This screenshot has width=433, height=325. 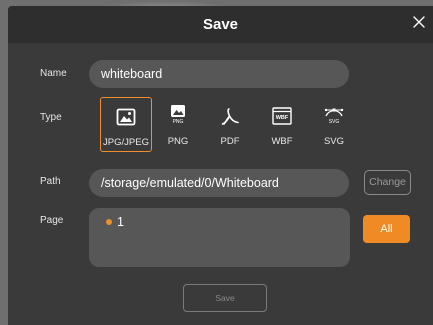 I want to click on change-path-button: Change, so click(x=387, y=182).